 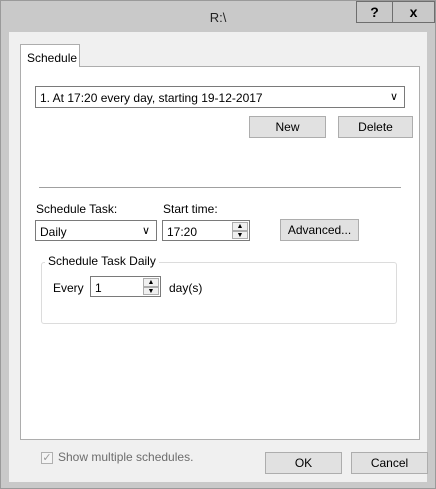 I want to click on every-days-field: 1 ▲ ▼, so click(x=125, y=286).